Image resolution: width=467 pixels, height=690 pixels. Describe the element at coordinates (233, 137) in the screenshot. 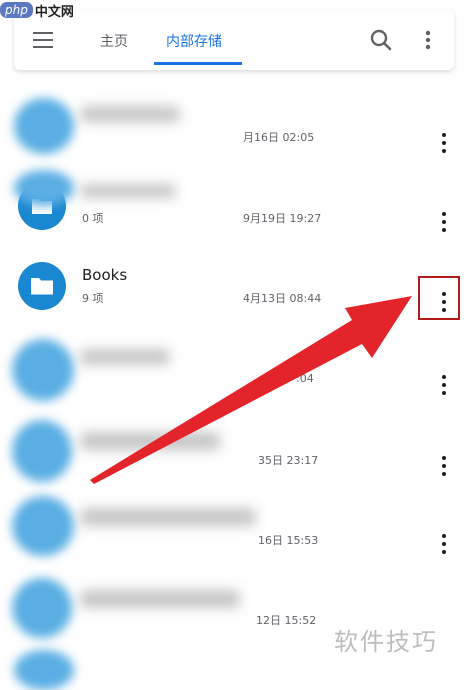

I see `list-item: 月16日 02:05` at that location.